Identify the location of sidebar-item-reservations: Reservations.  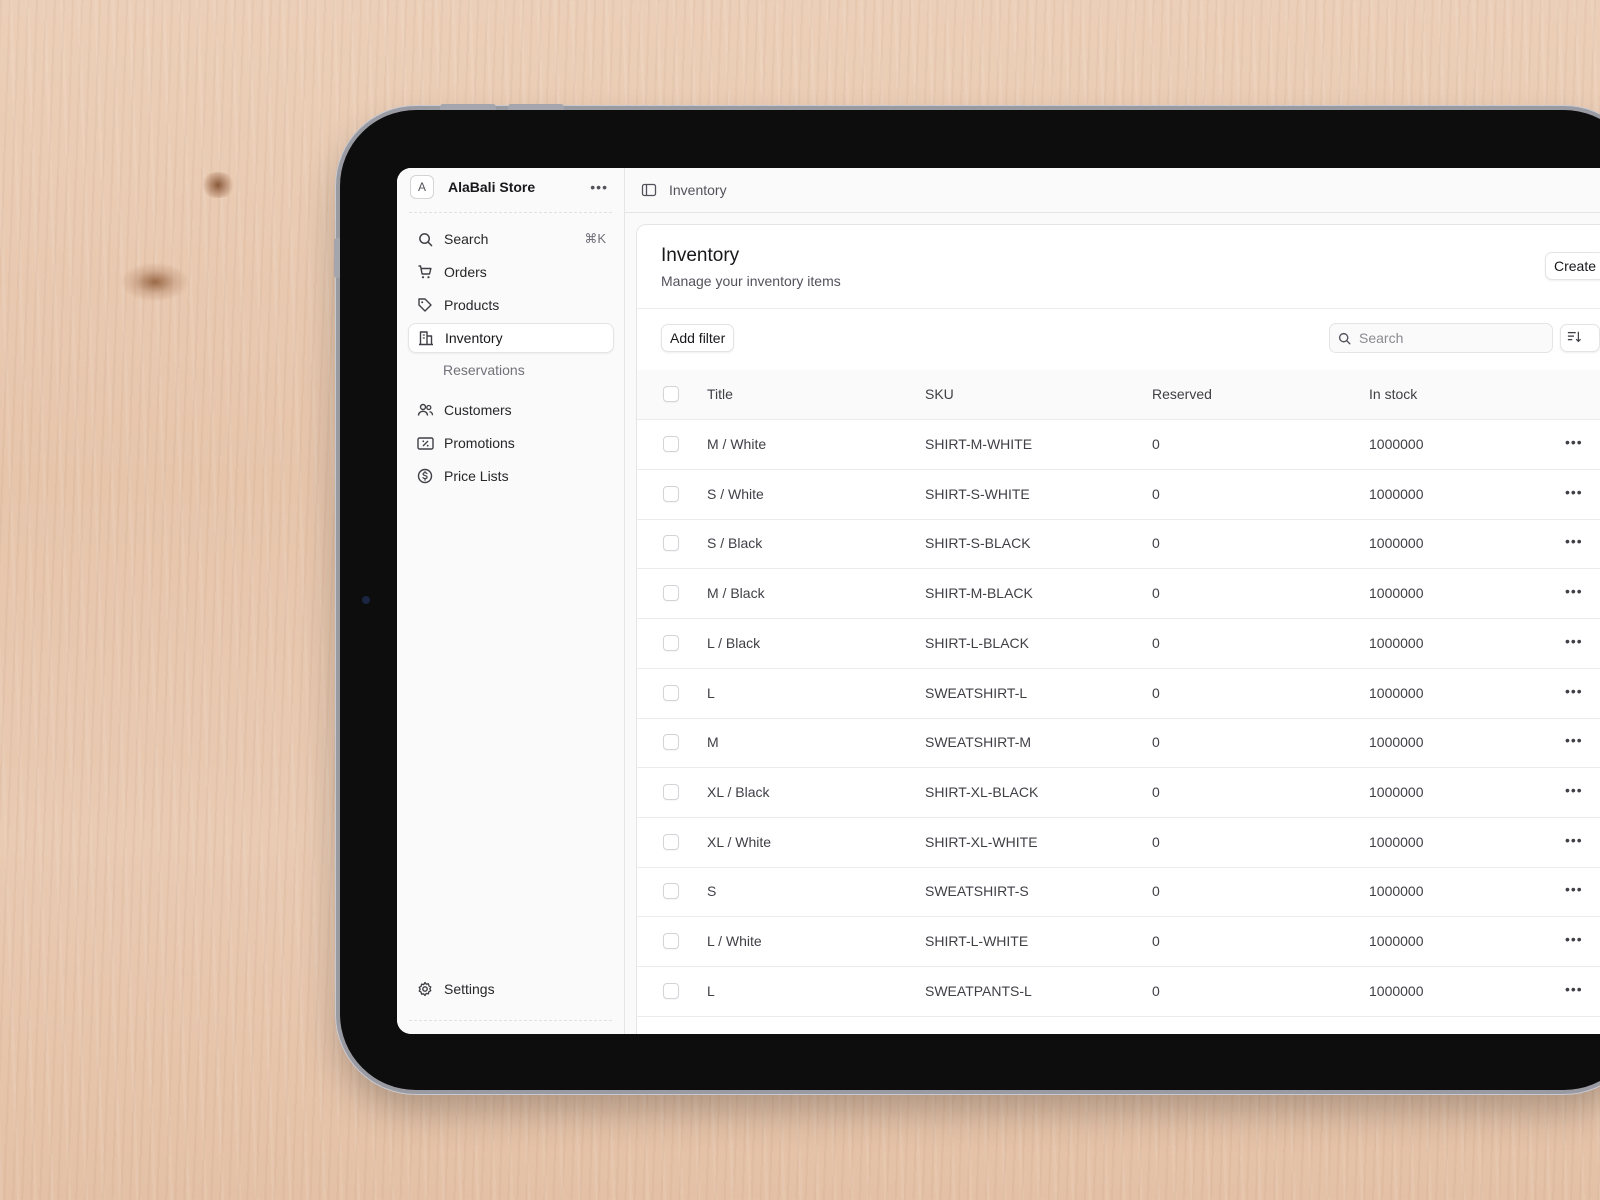
(484, 370).